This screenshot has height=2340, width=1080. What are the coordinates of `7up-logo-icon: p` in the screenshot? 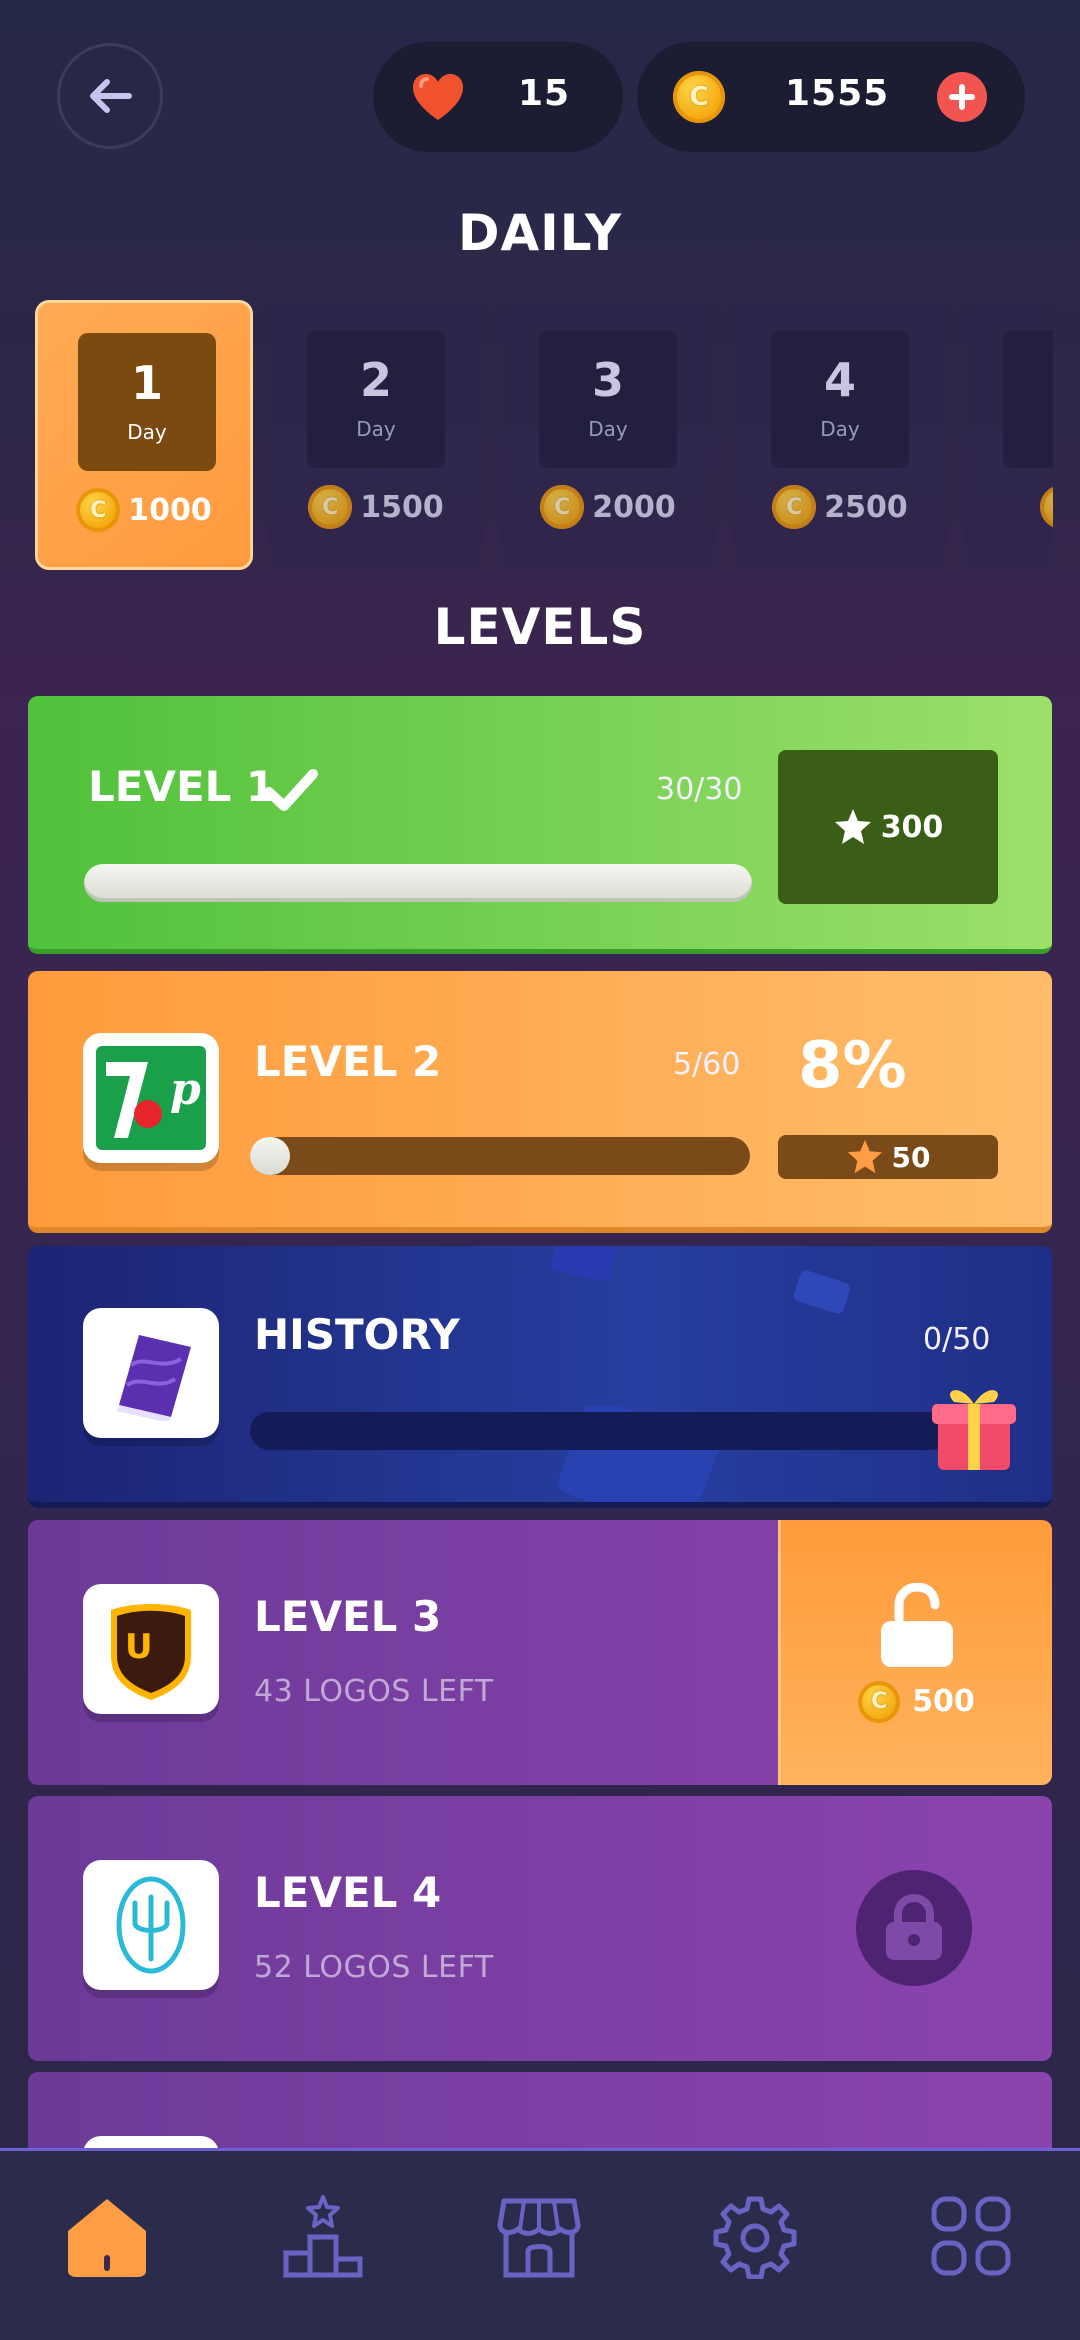 It's located at (151, 1098).